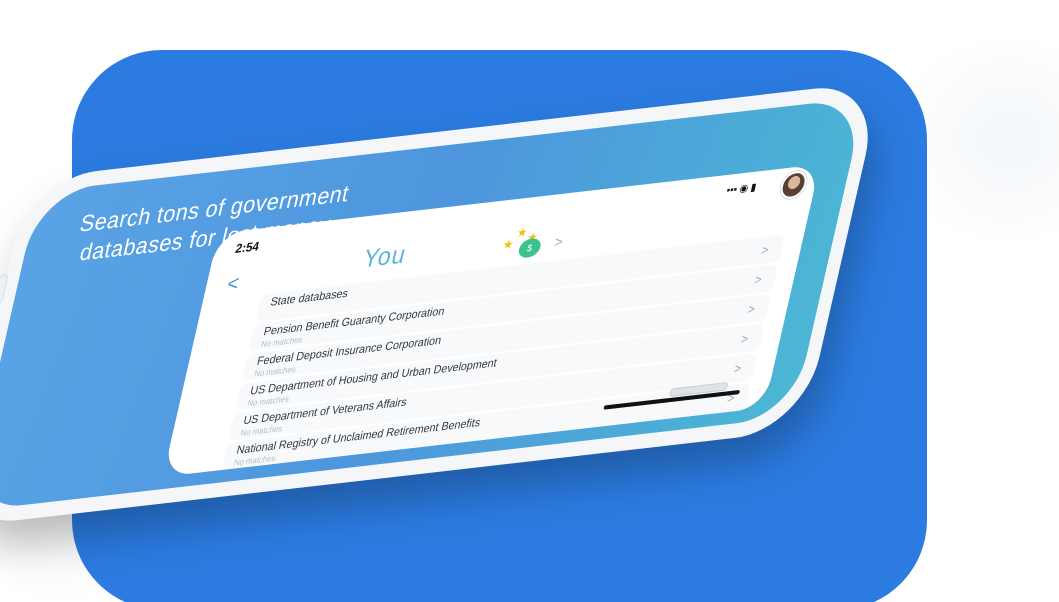 The width and height of the screenshot is (1059, 602). What do you see at coordinates (558, 241) in the screenshot?
I see `chevron-right-icon: >` at bounding box center [558, 241].